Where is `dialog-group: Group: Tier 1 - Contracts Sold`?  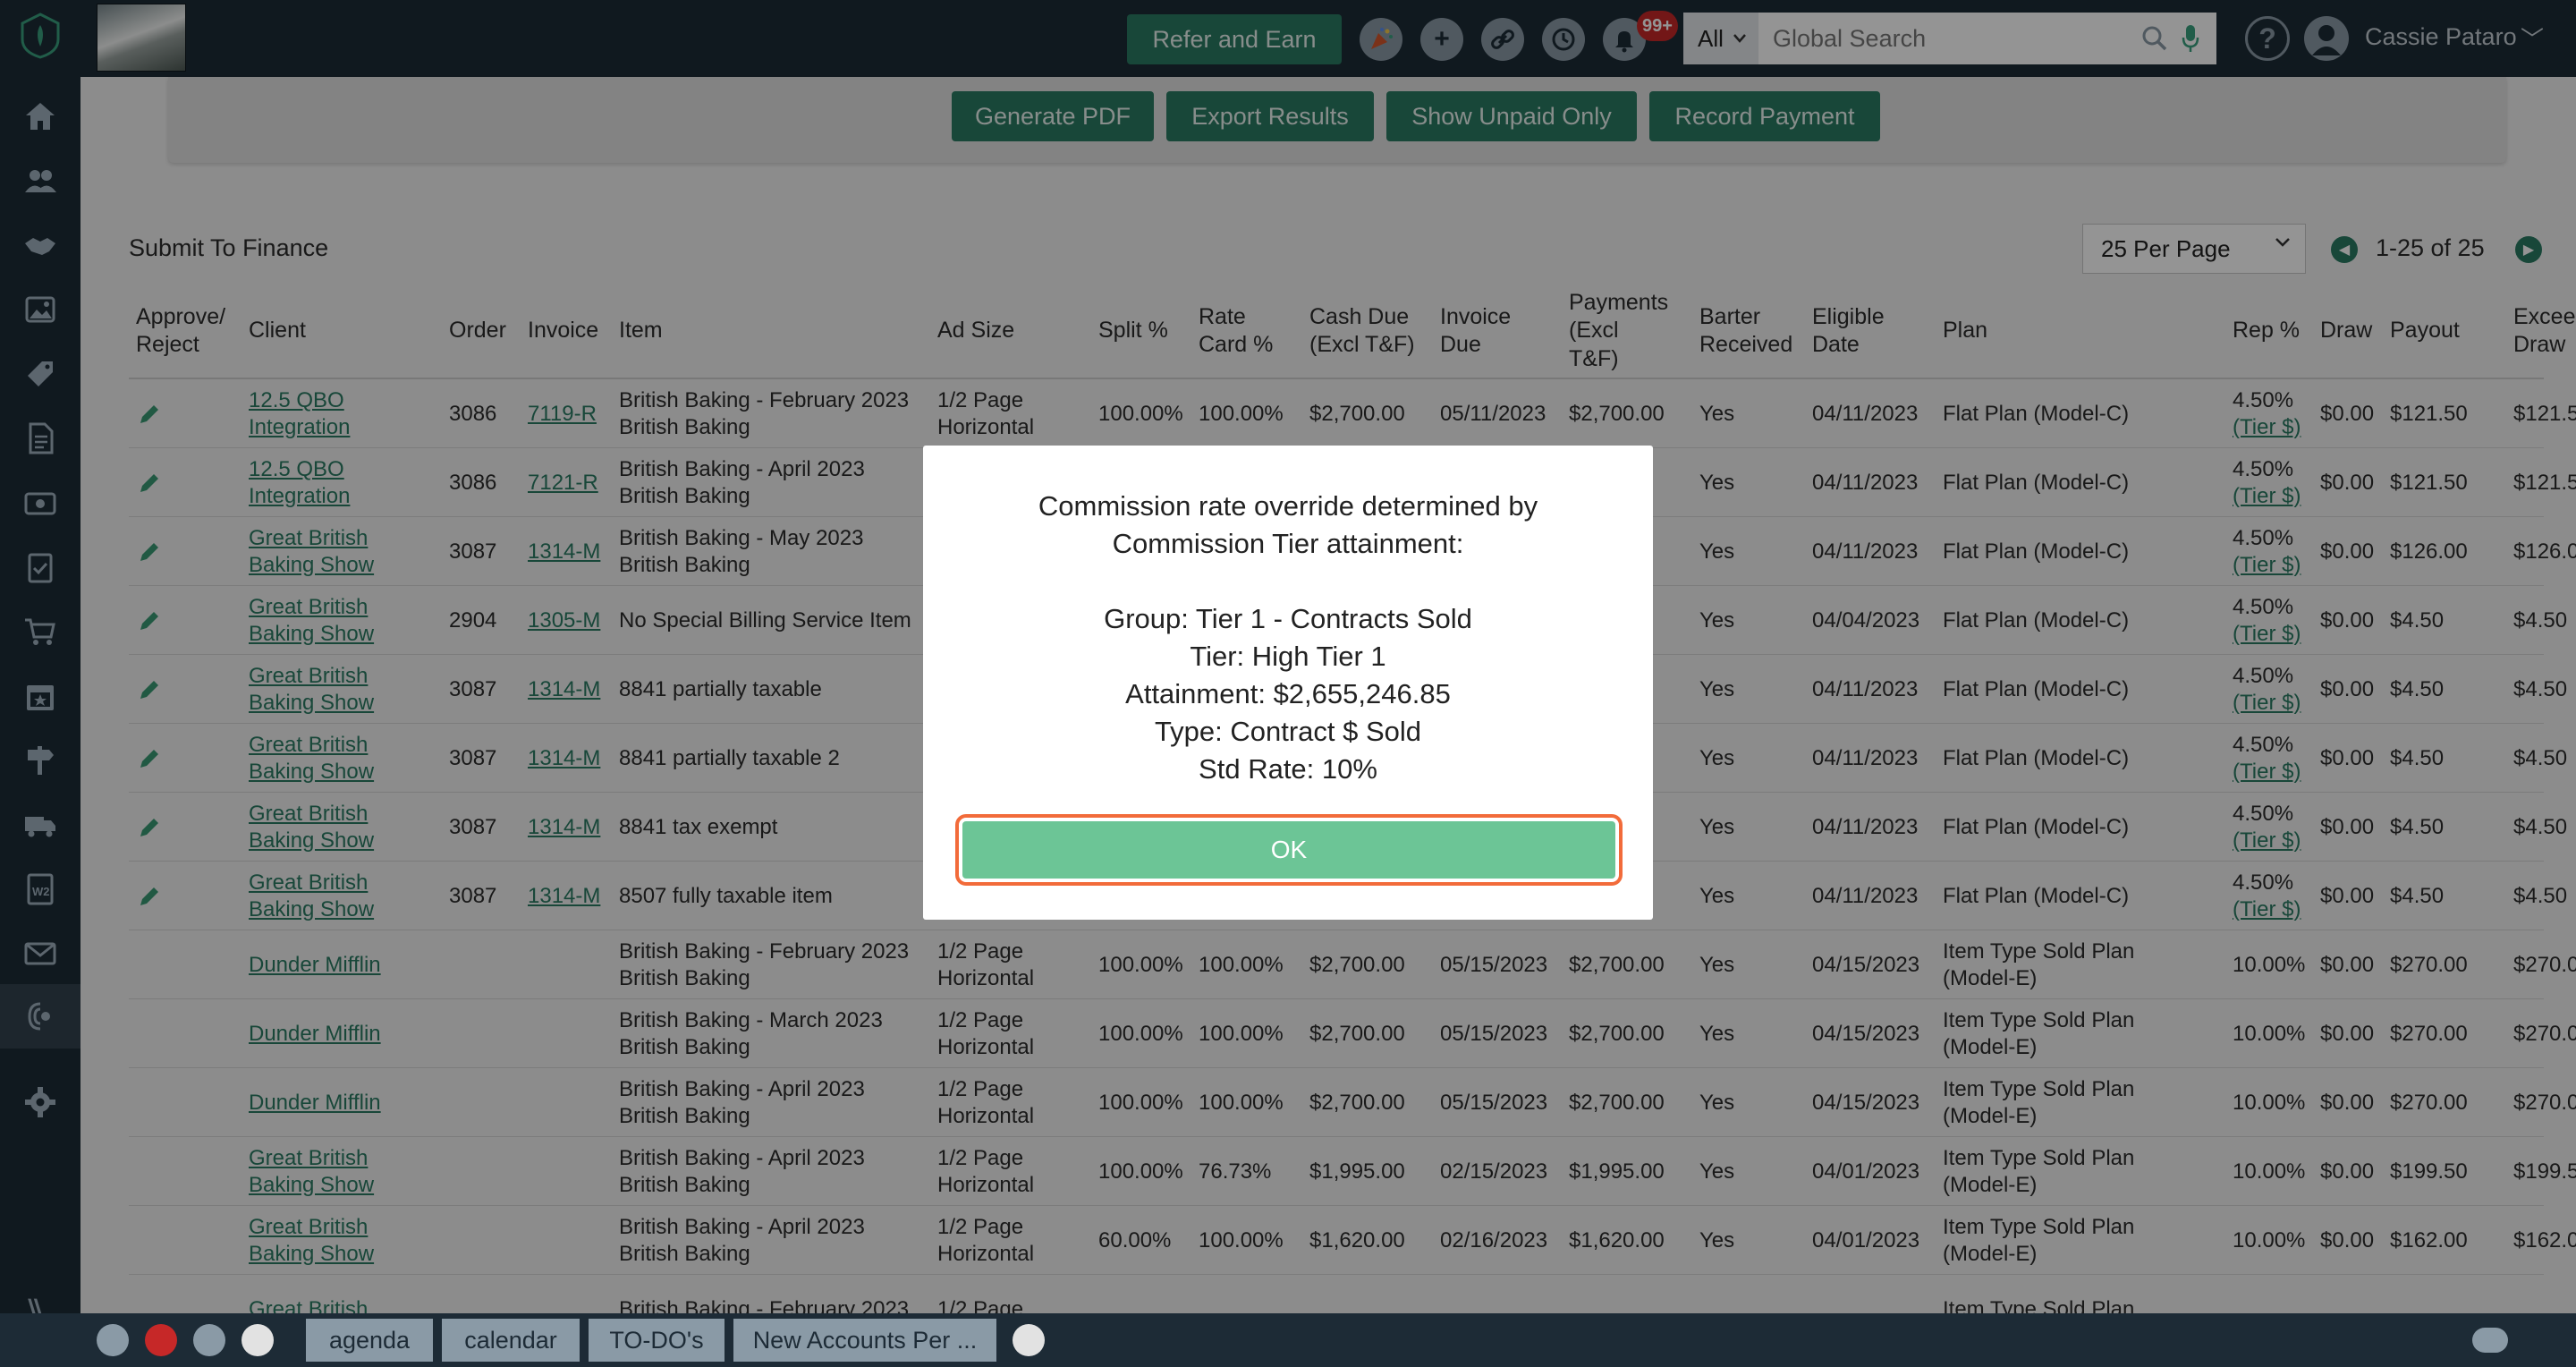
dialog-group: Group: Tier 1 - Contracts Sold is located at coordinates (1288, 618).